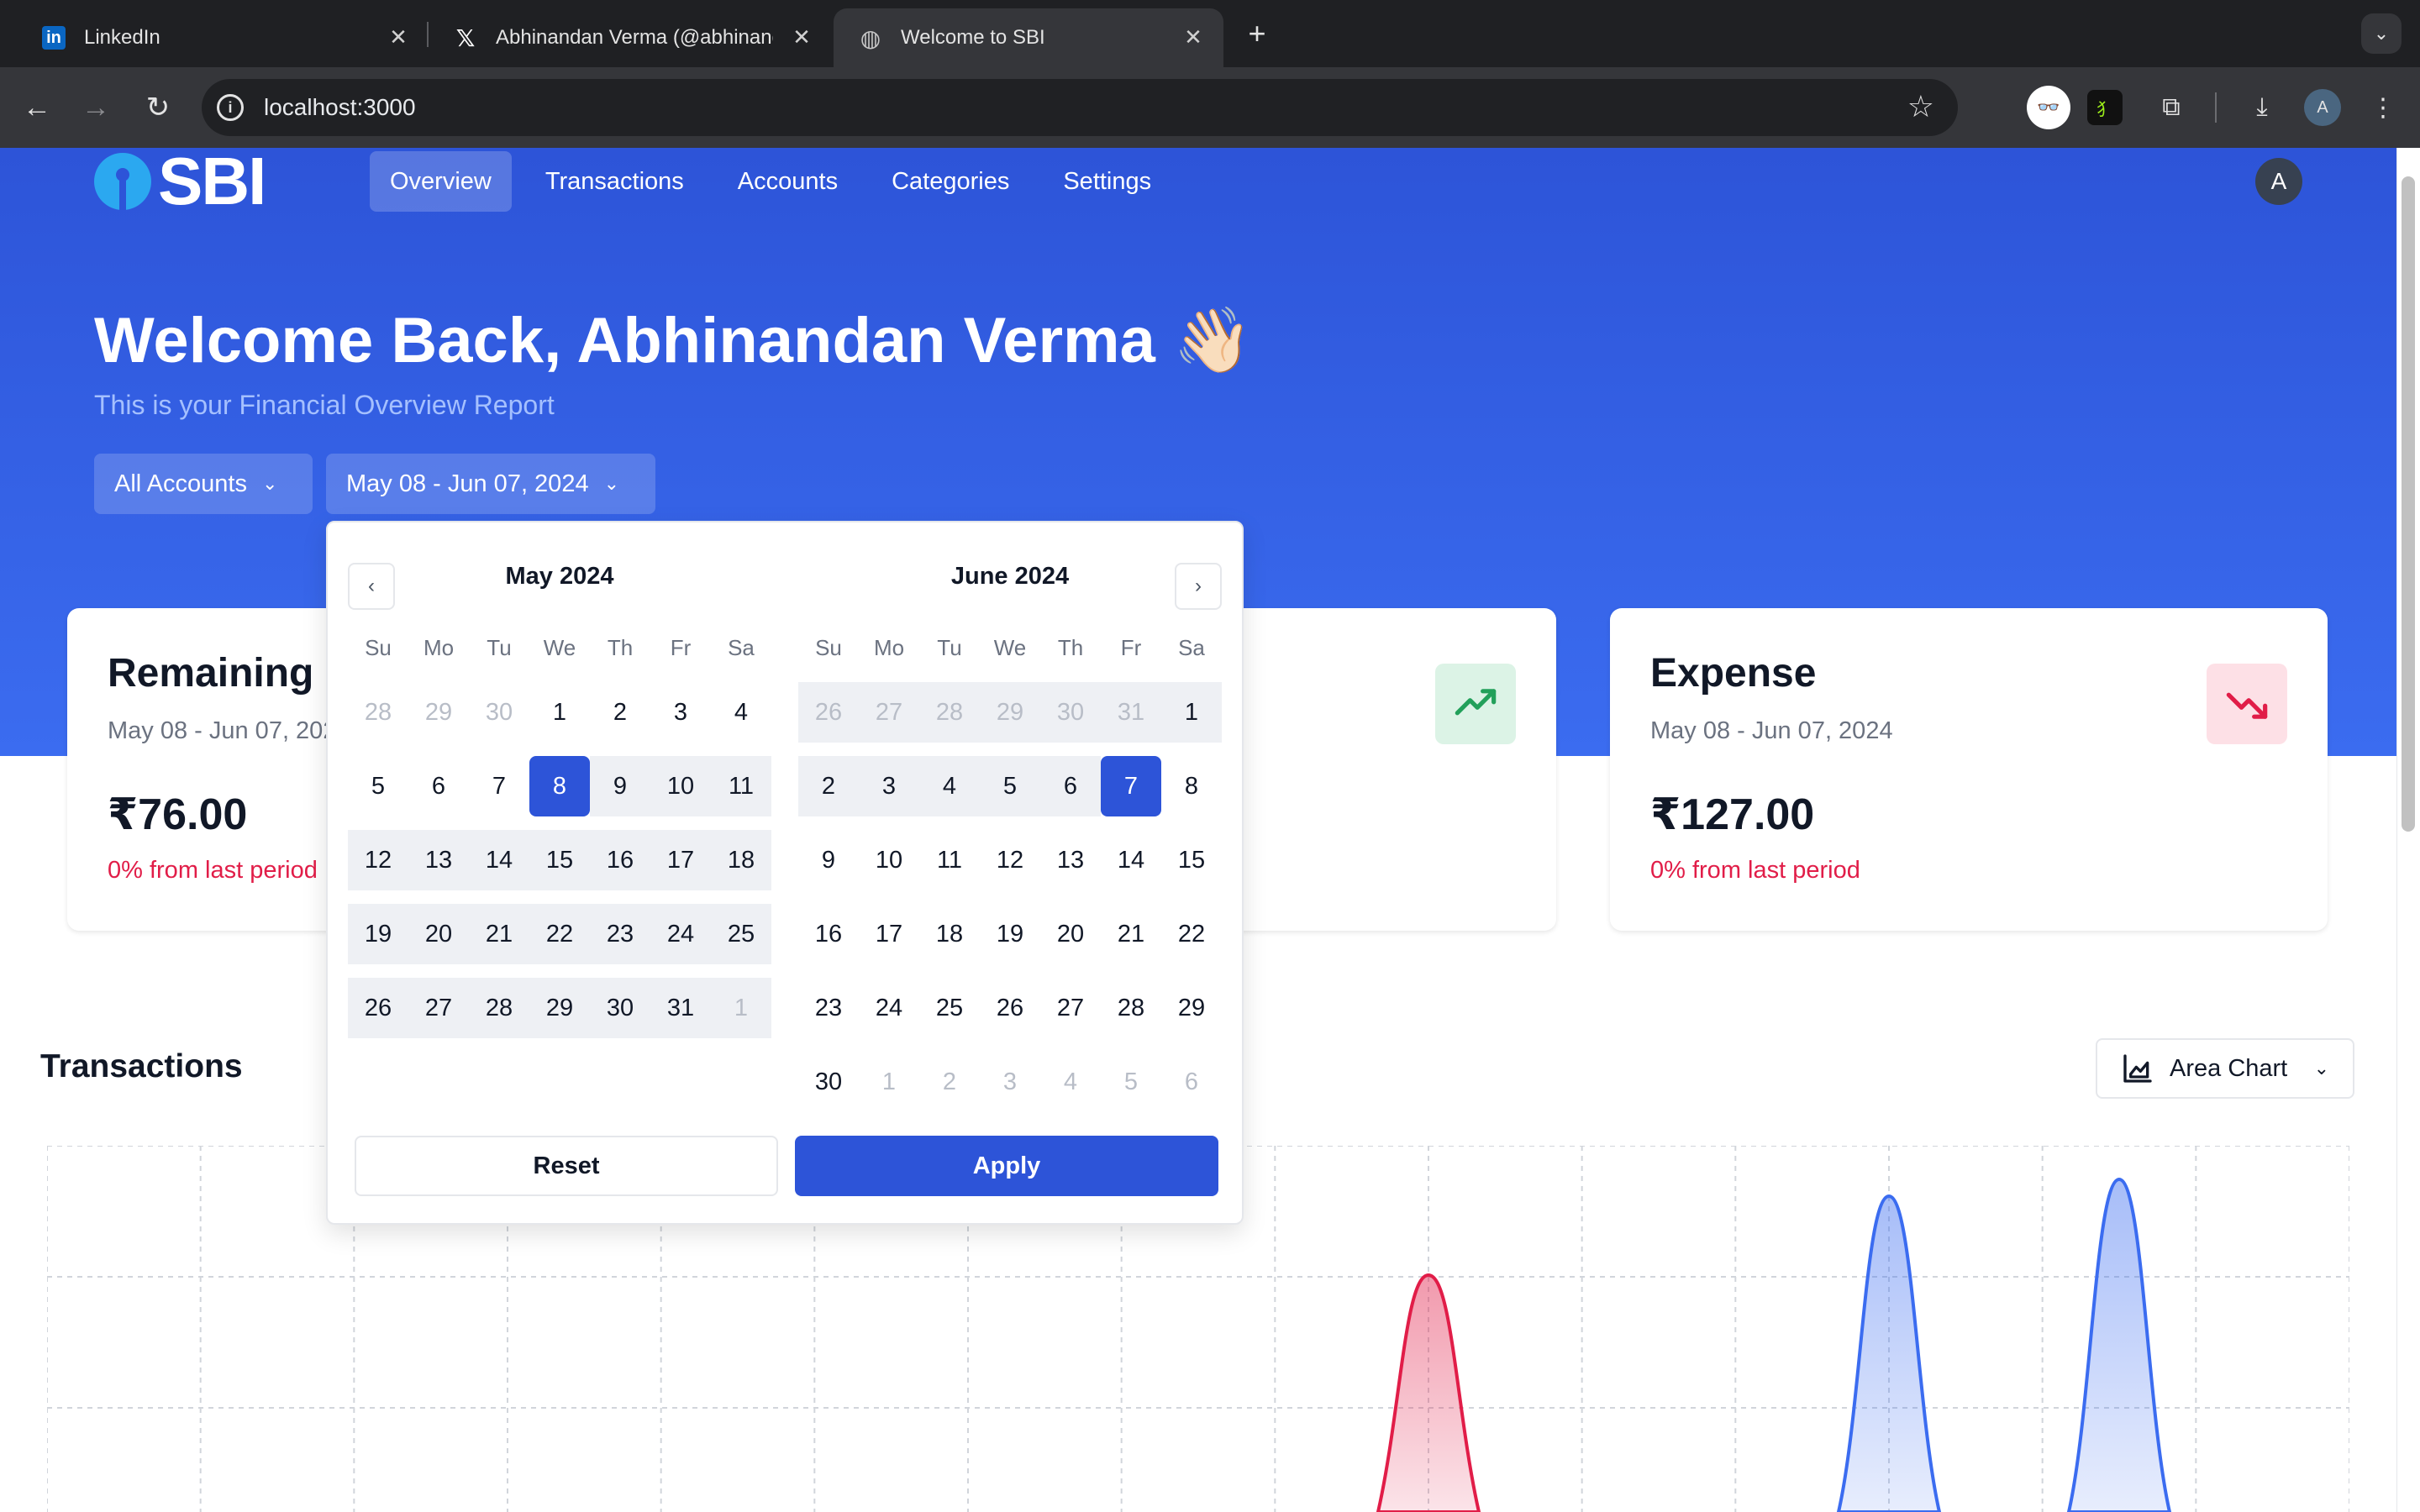  I want to click on bookmark-star-icon: ☆, so click(1921, 106).